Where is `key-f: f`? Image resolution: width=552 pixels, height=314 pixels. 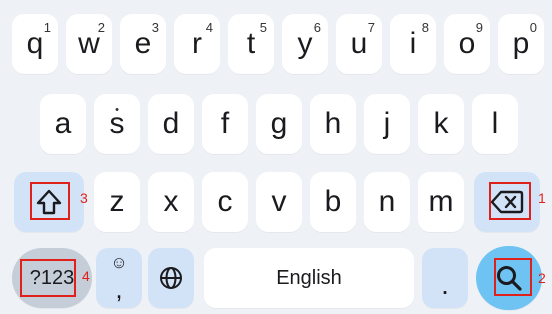
key-f: f is located at coordinates (225, 124).